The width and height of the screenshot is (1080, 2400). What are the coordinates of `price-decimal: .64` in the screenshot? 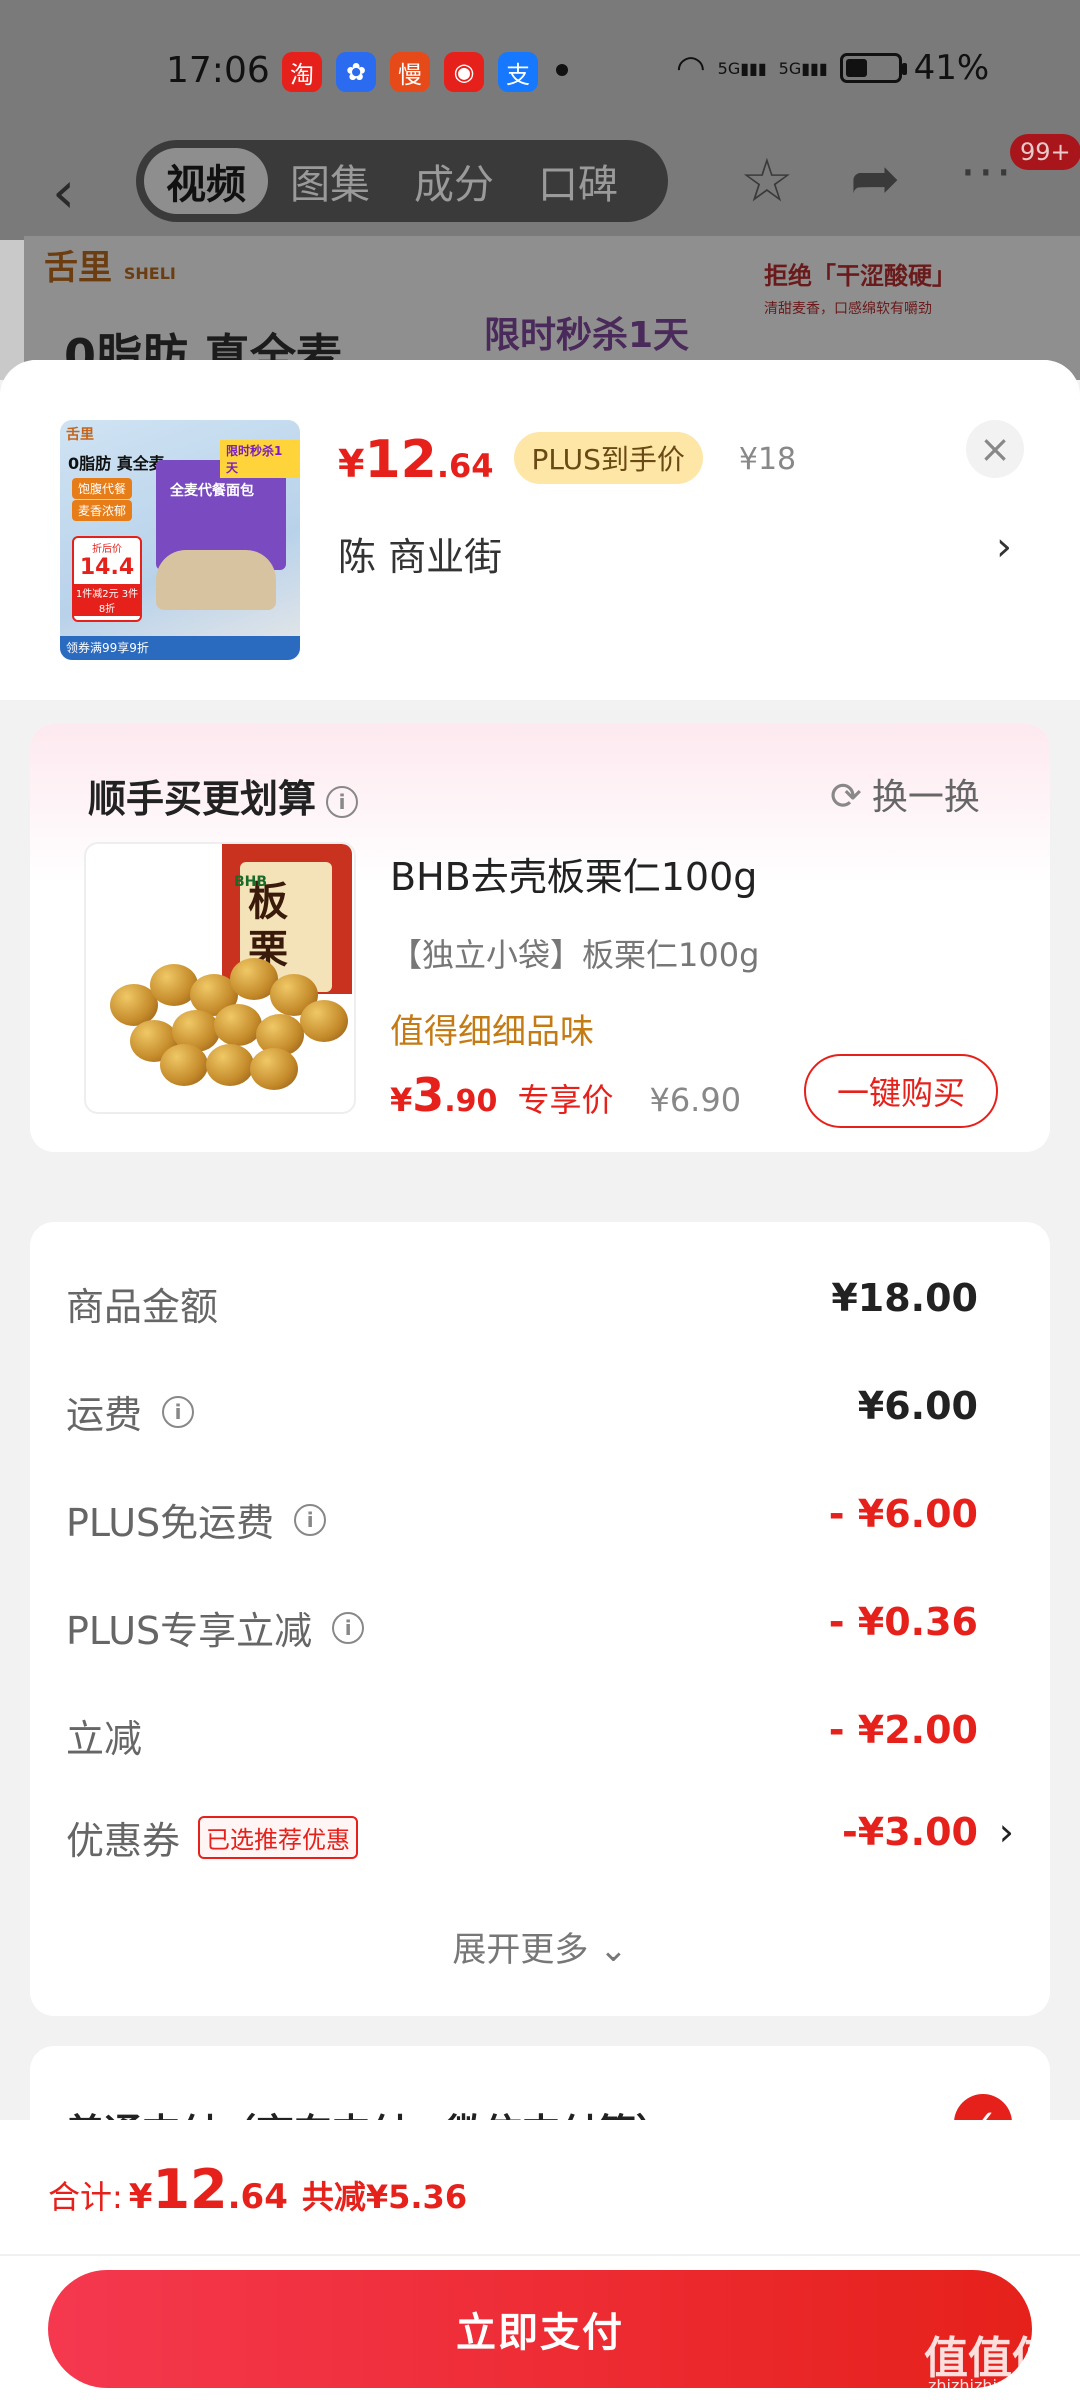 It's located at (465, 466).